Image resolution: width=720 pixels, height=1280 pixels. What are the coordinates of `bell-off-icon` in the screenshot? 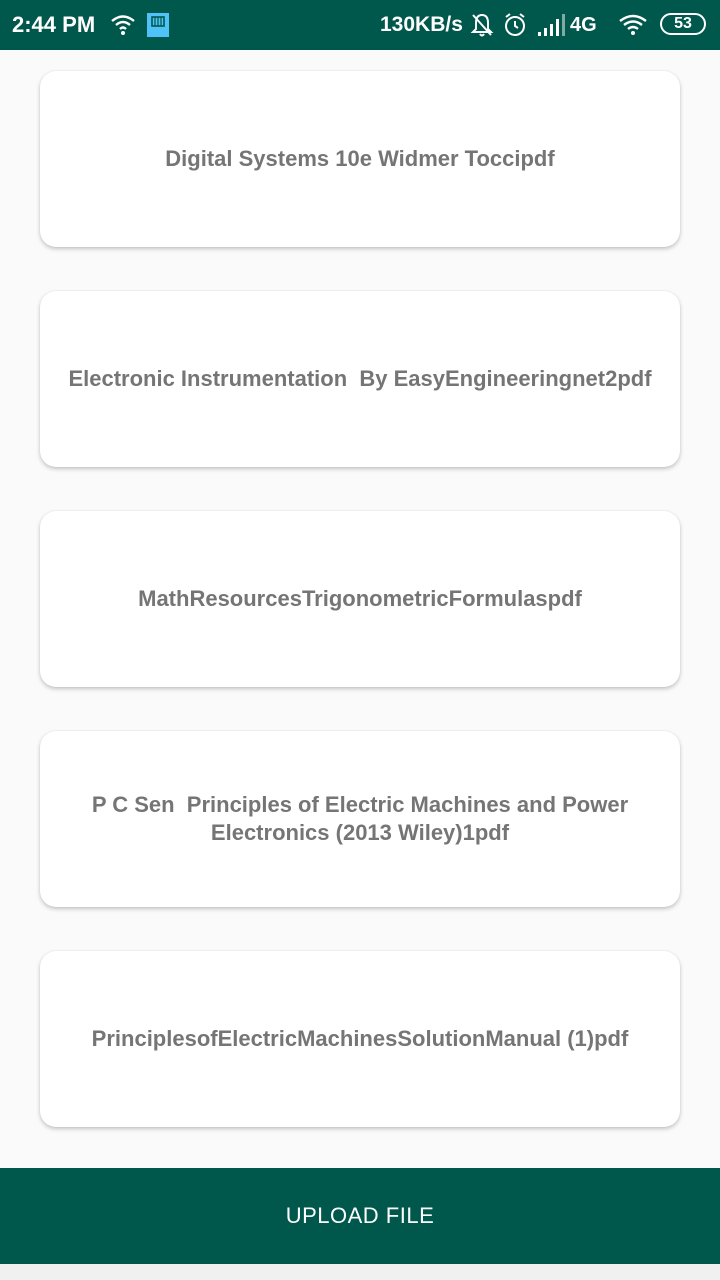 It's located at (482, 25).